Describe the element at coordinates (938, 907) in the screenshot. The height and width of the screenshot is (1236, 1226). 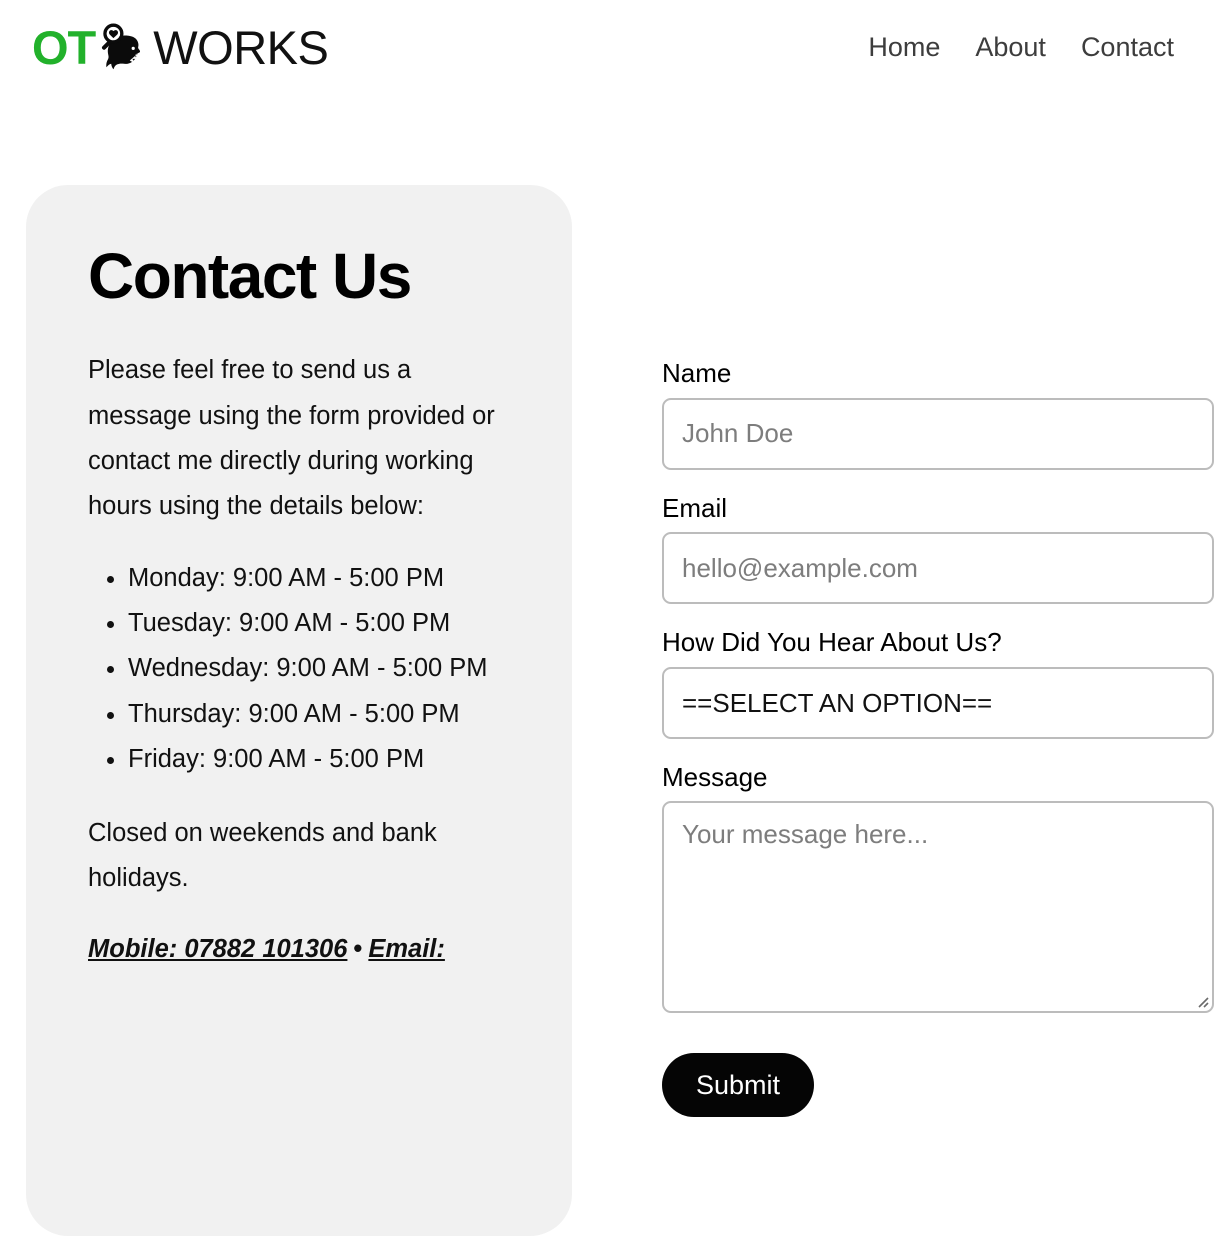
I see `message-textarea` at that location.